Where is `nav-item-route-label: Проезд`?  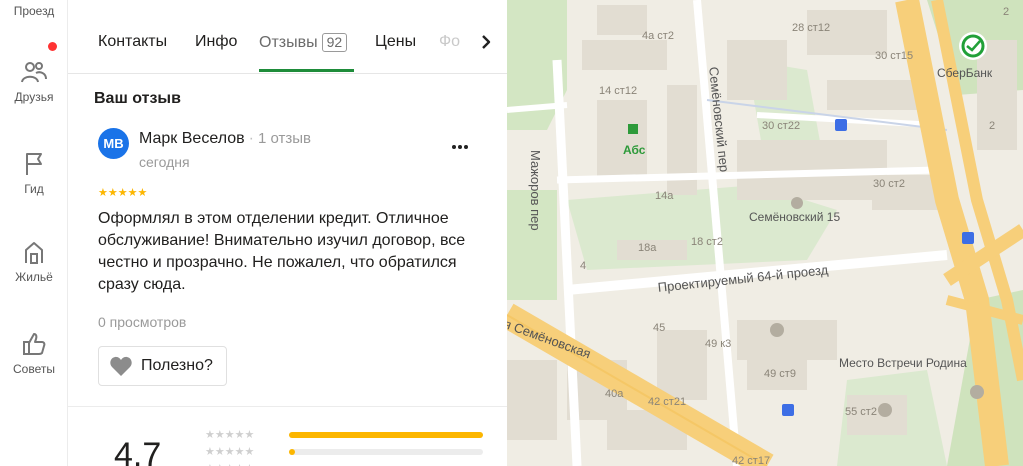 nav-item-route-label: Проезд is located at coordinates (34, 11).